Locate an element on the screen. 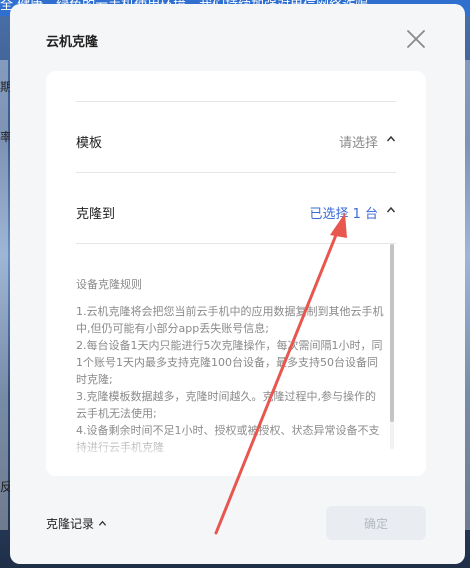 The height and width of the screenshot is (568, 470). dialog-title: 云机克隆 is located at coordinates (72, 42).